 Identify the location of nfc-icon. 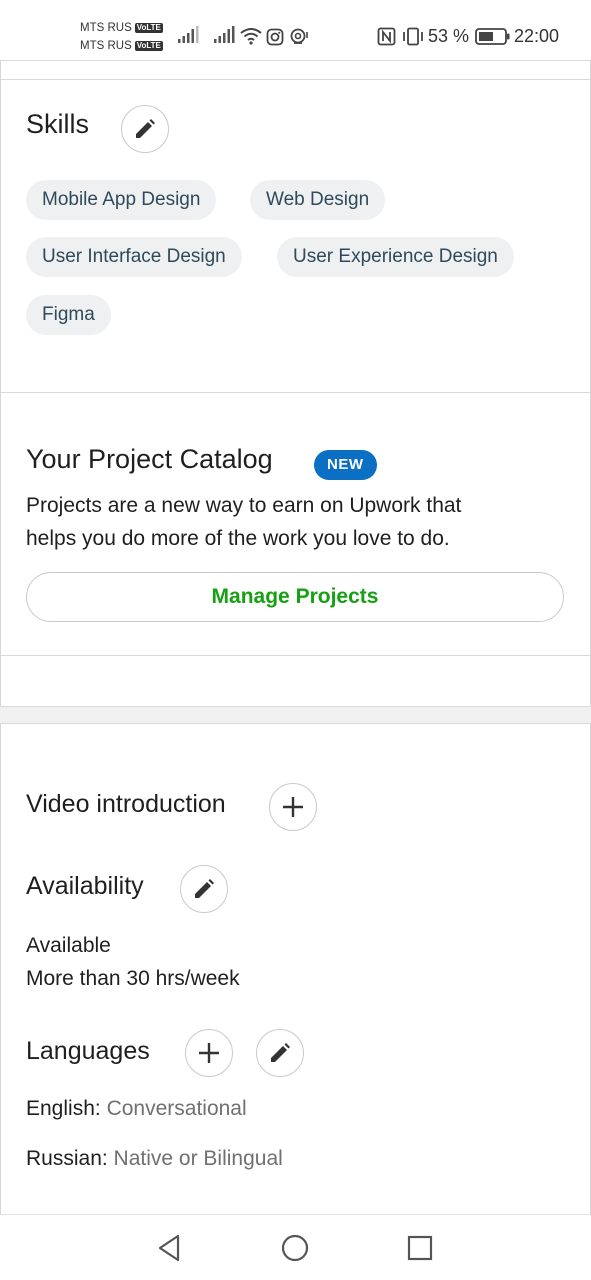
(386, 36).